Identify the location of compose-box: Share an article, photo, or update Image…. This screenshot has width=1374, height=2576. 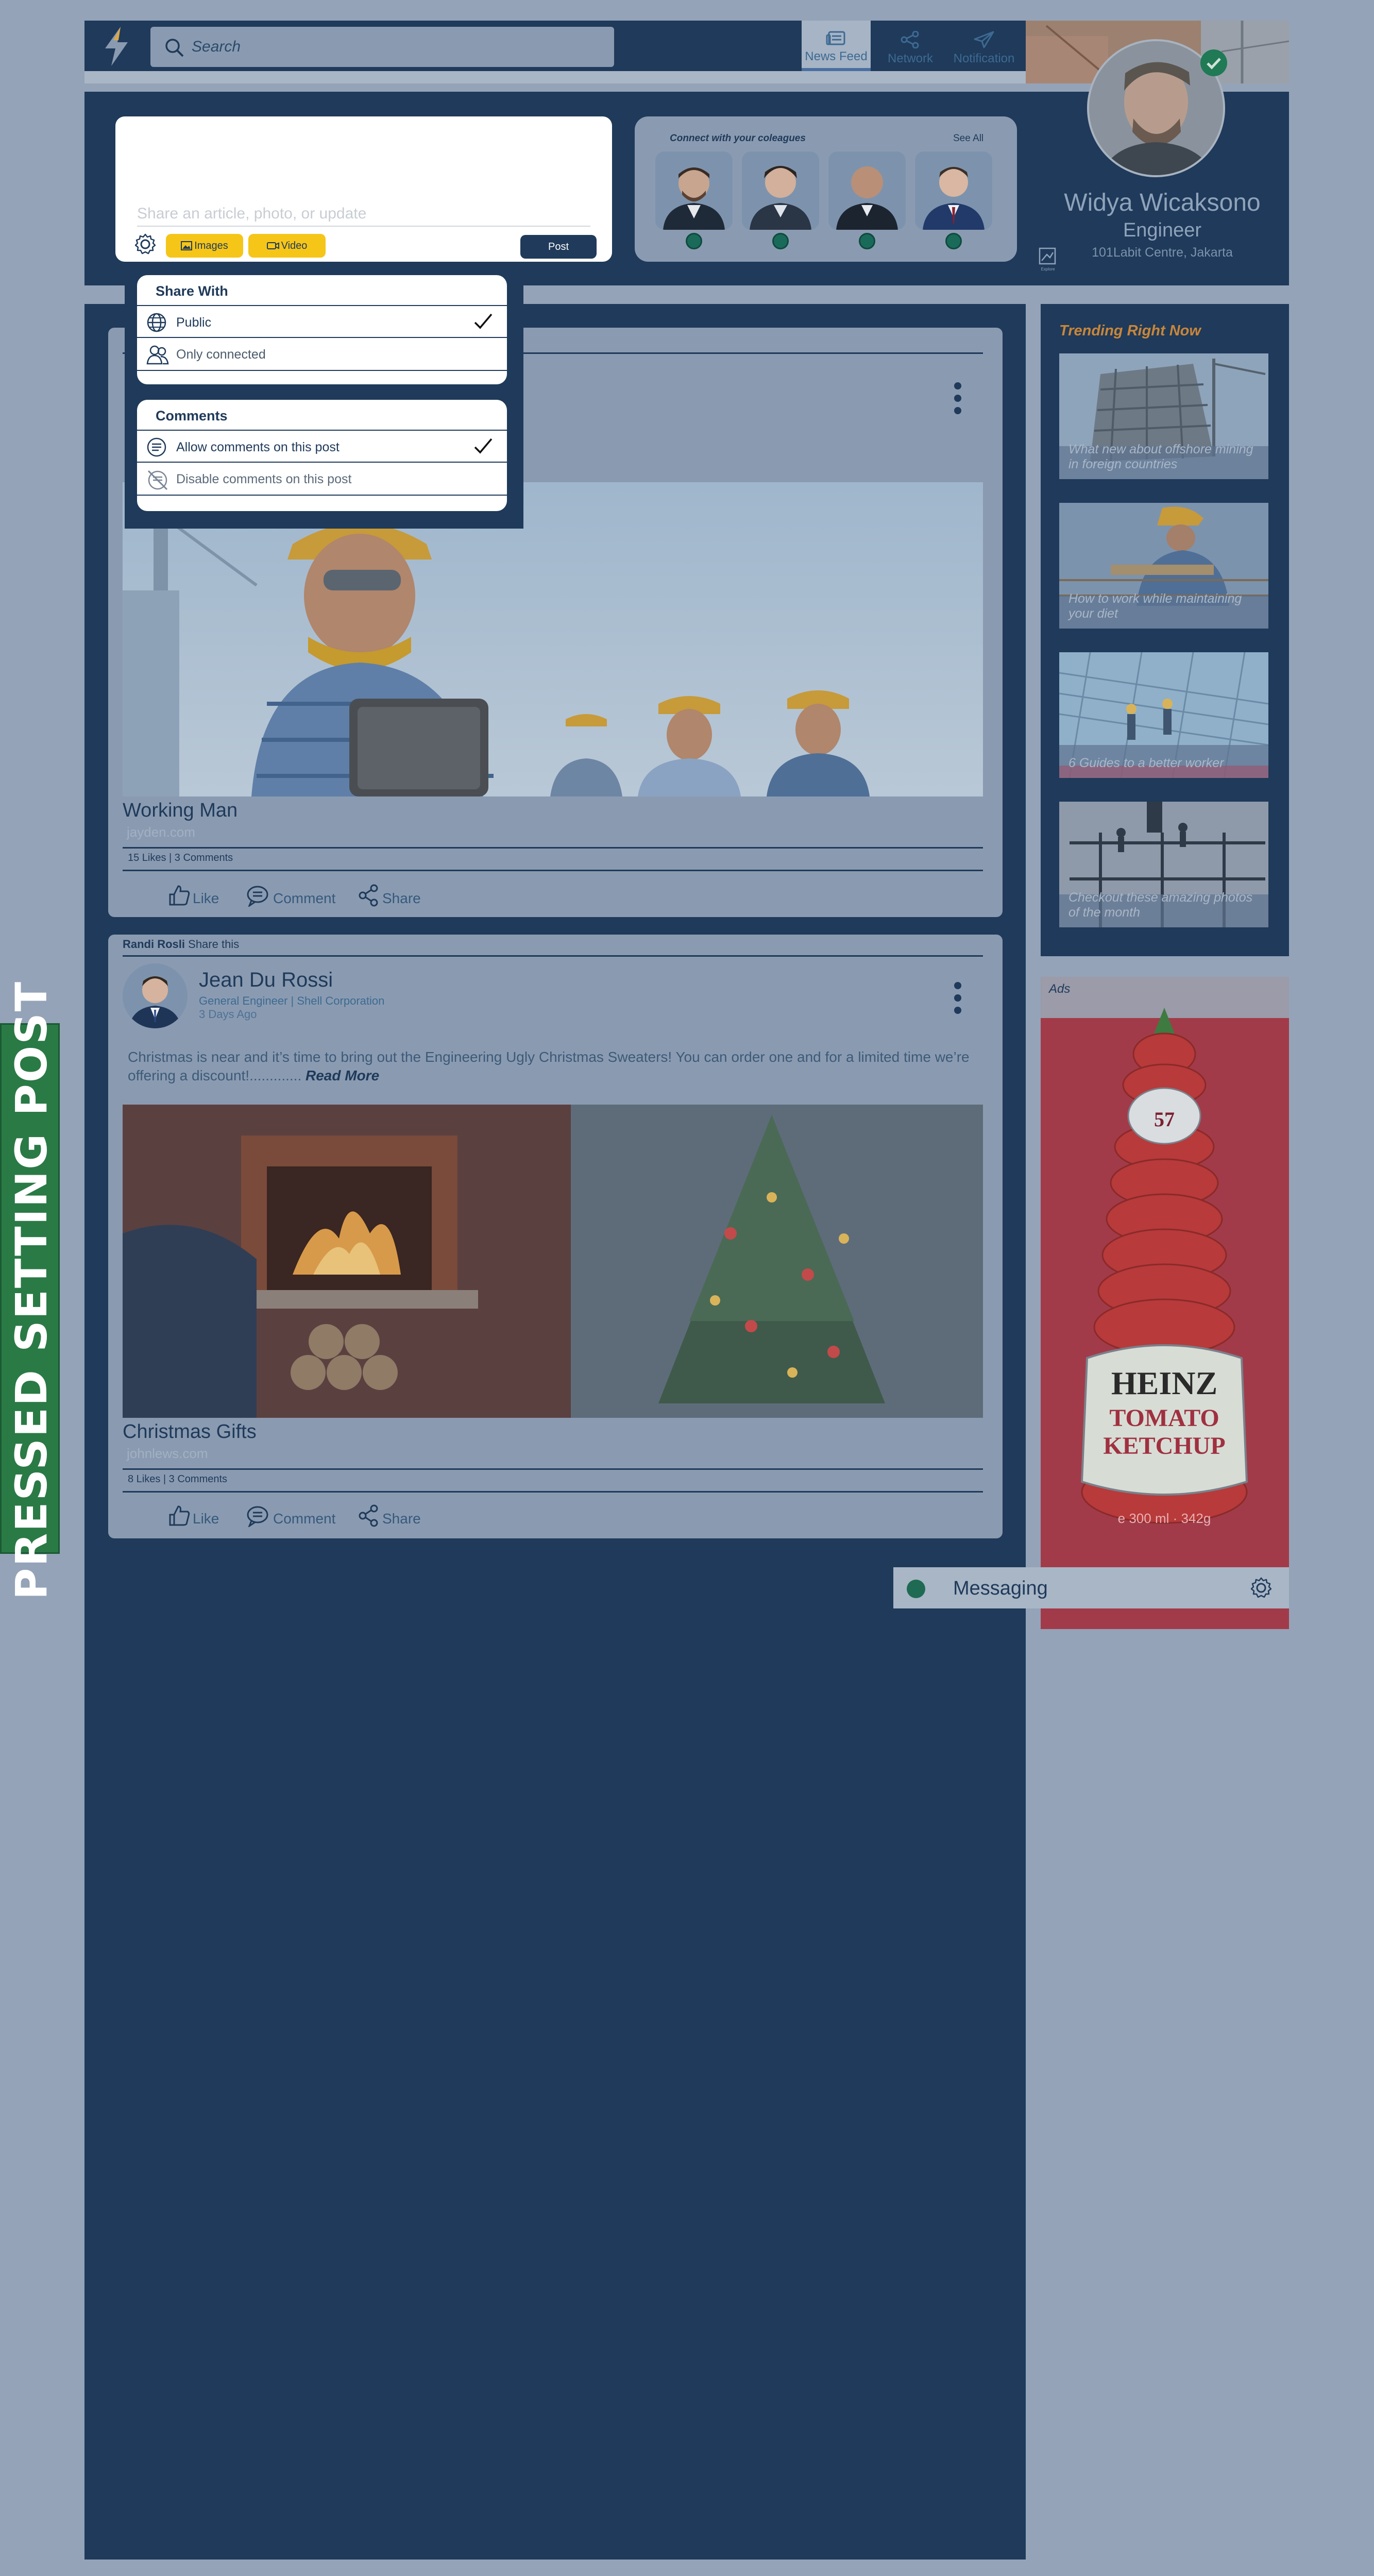
(363, 189).